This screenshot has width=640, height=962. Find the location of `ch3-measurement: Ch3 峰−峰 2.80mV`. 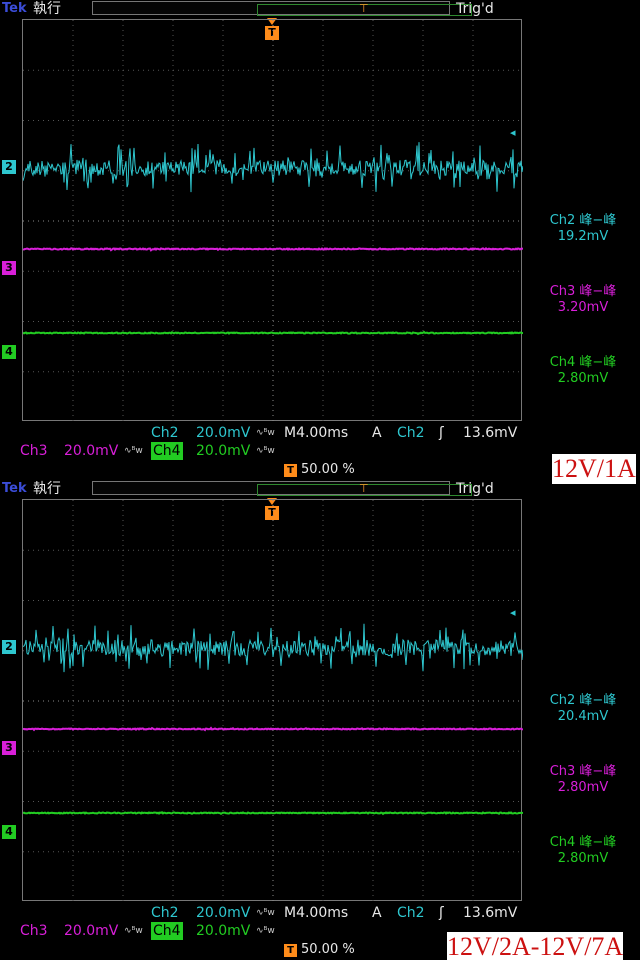

ch3-measurement: Ch3 峰−峰 2.80mV is located at coordinates (583, 780).